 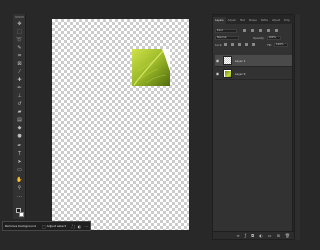 What do you see at coordinates (264, 20) in the screenshot?
I see `tab-paths: Paths` at bounding box center [264, 20].